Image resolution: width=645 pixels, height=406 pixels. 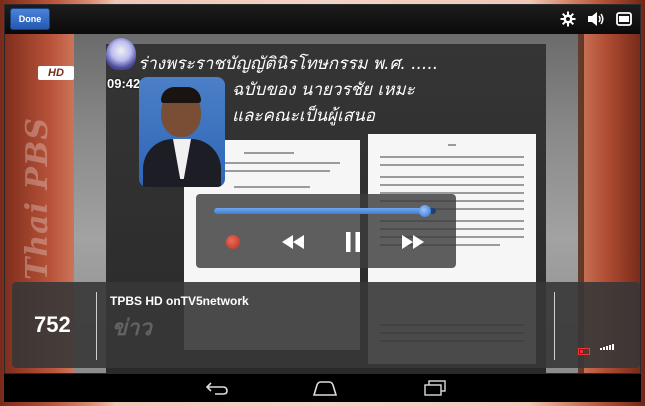 I want to click on home-button, so click(x=325, y=388).